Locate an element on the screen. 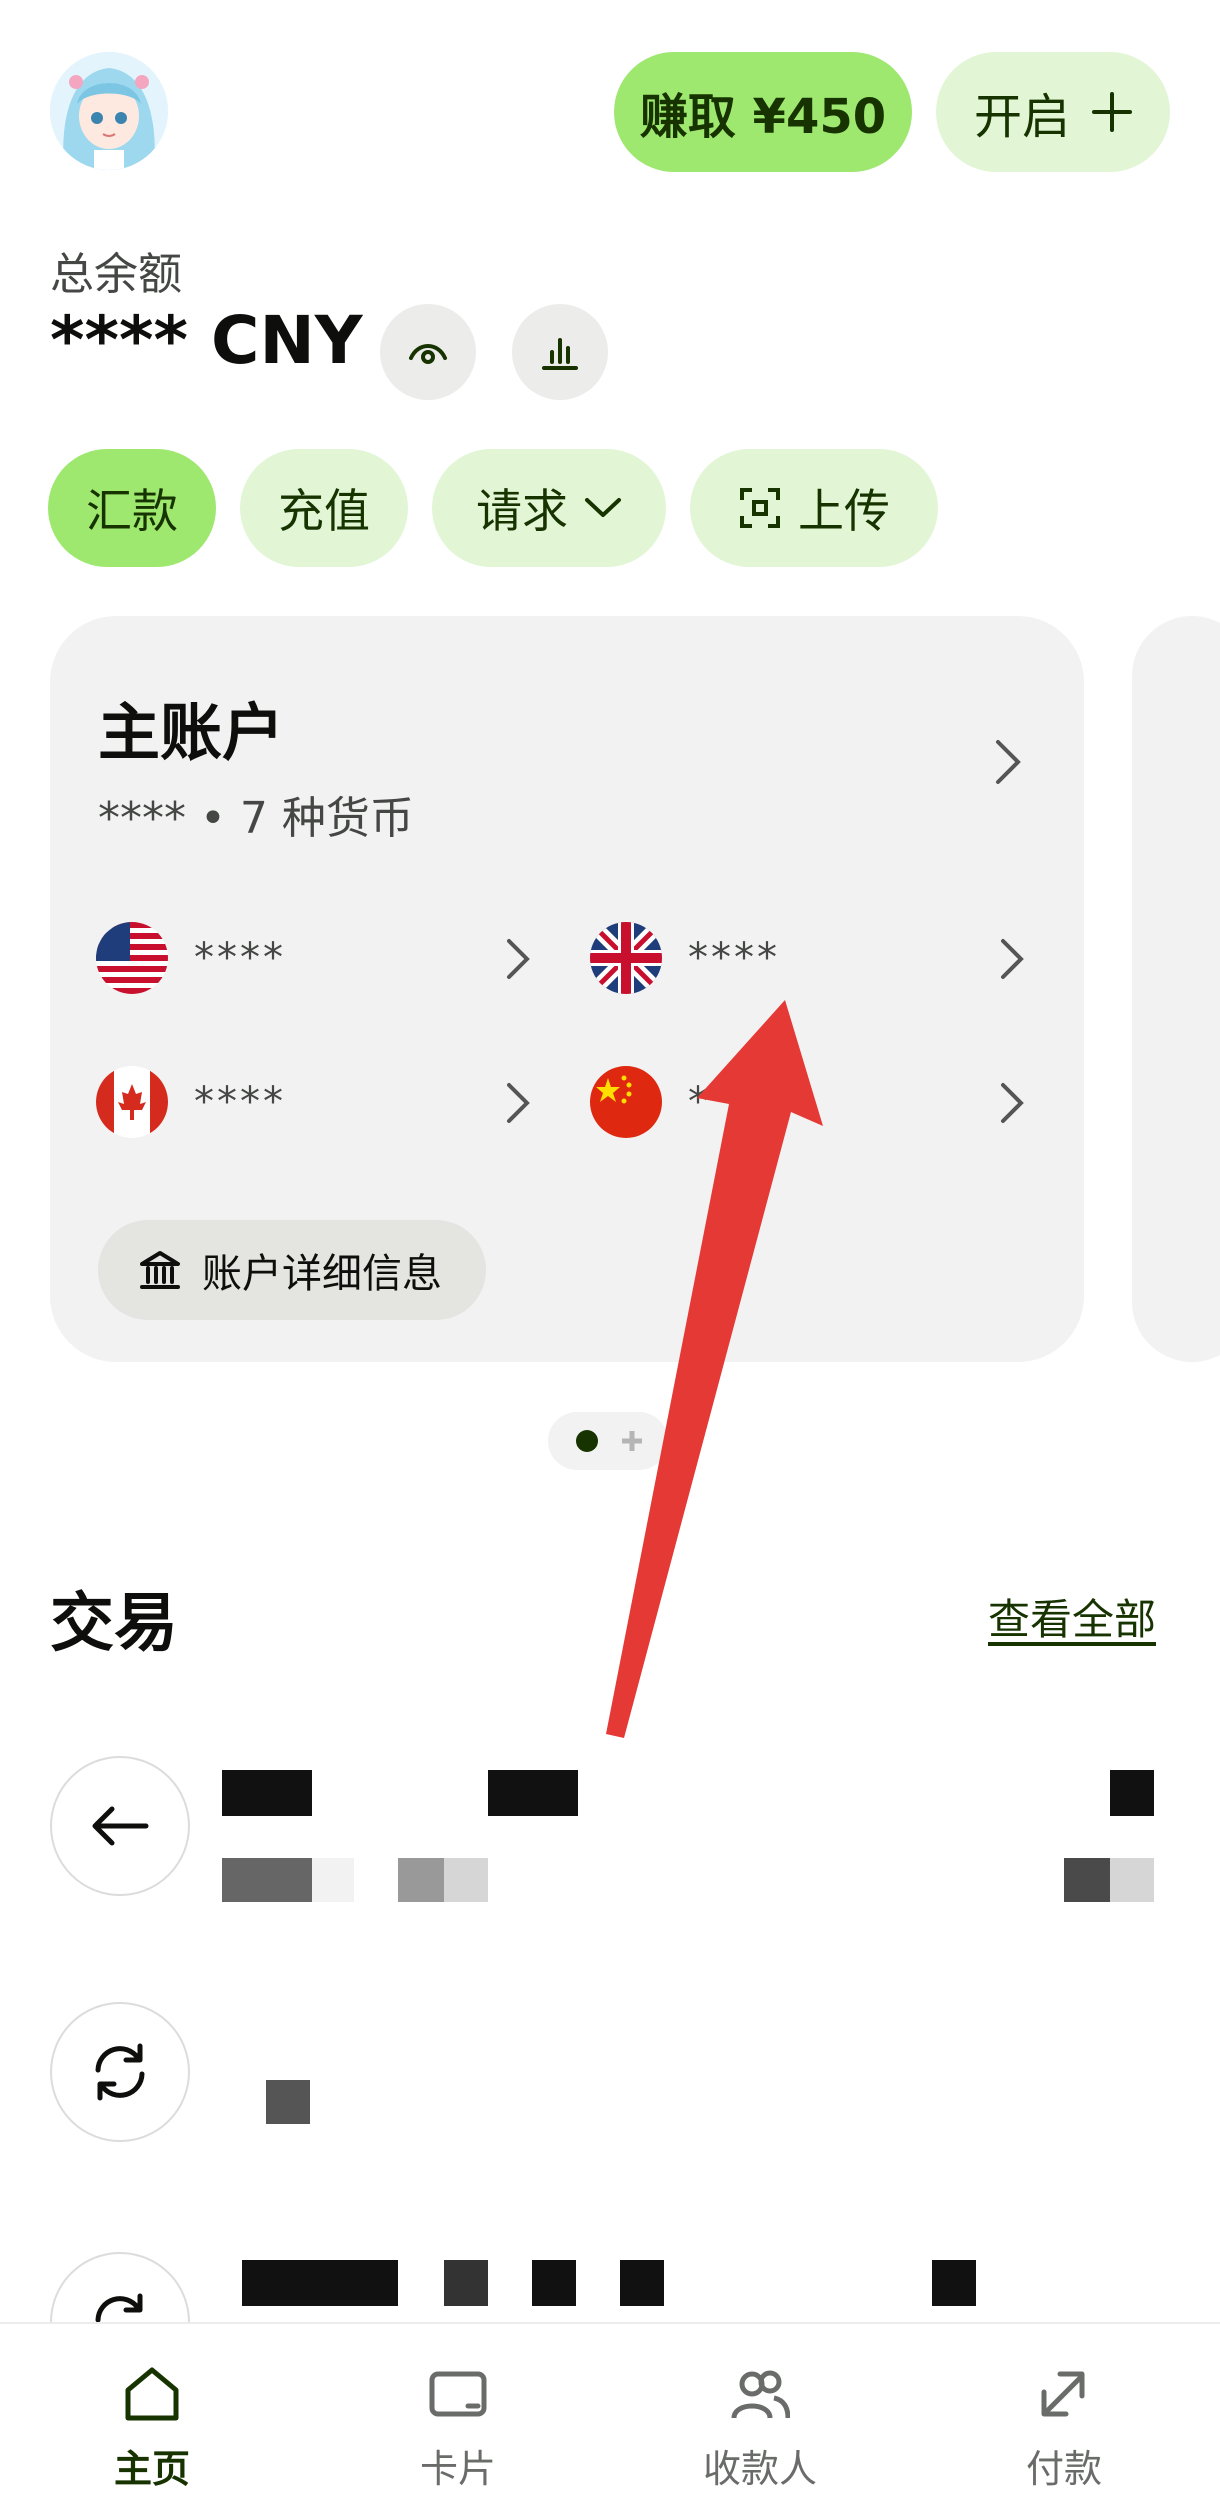 This screenshot has height=2513, width=1220. upload-button: 上传 is located at coordinates (814, 508).